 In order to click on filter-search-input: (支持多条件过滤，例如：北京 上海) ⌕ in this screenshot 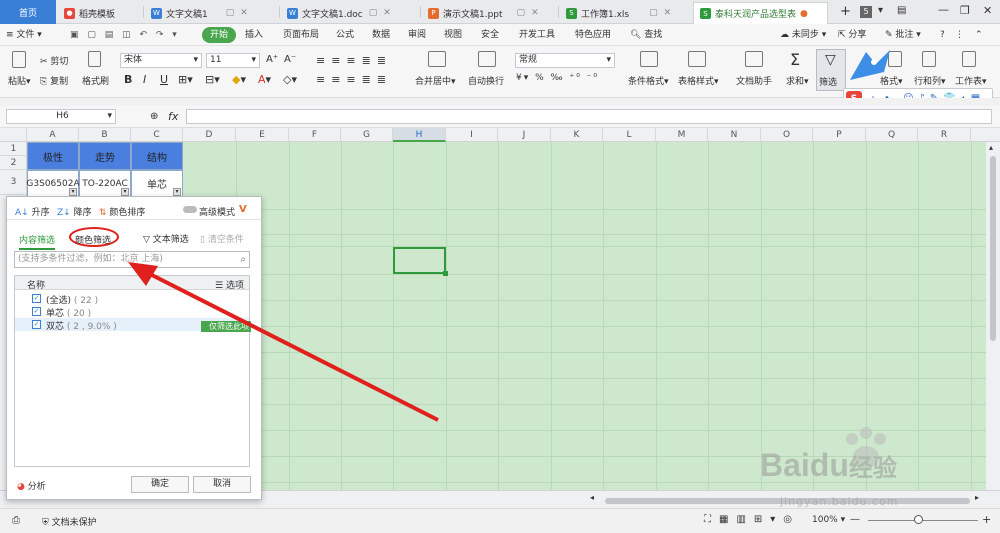, I will do `click(132, 259)`.